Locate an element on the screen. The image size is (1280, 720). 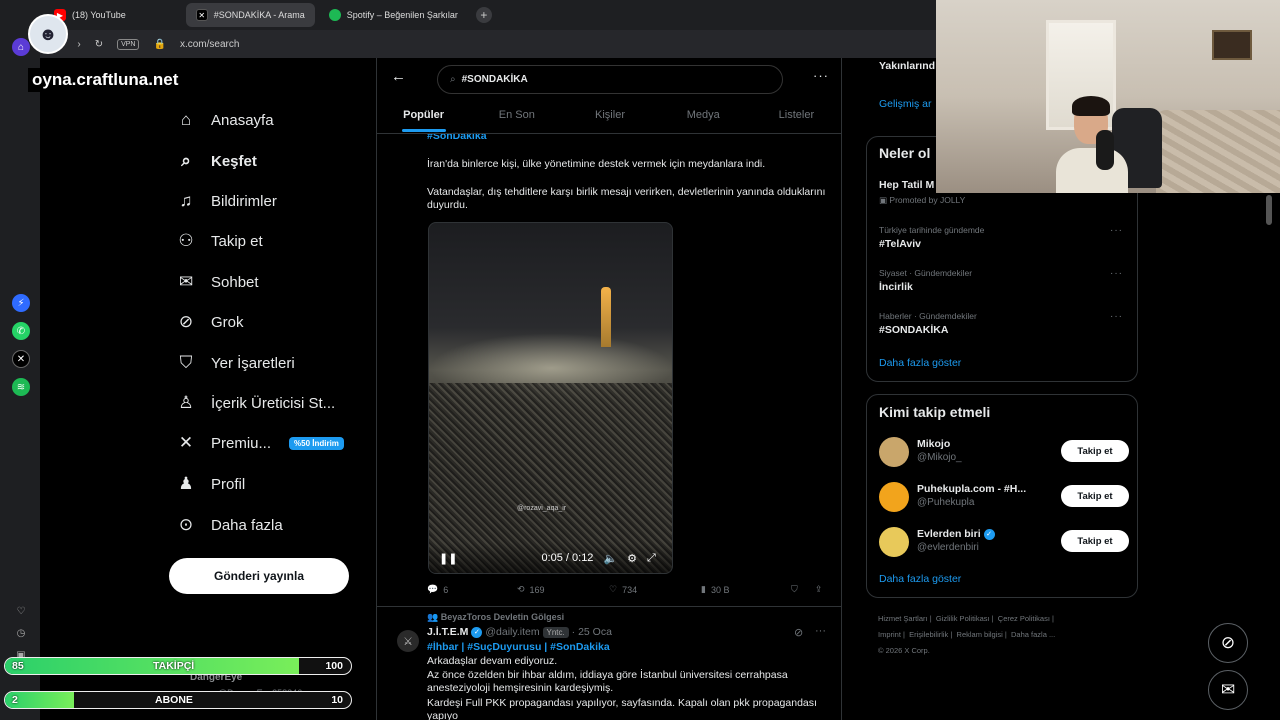
nav-bookmarks: ⛉ Yer İşaretleri is located at coordinates (235, 363).